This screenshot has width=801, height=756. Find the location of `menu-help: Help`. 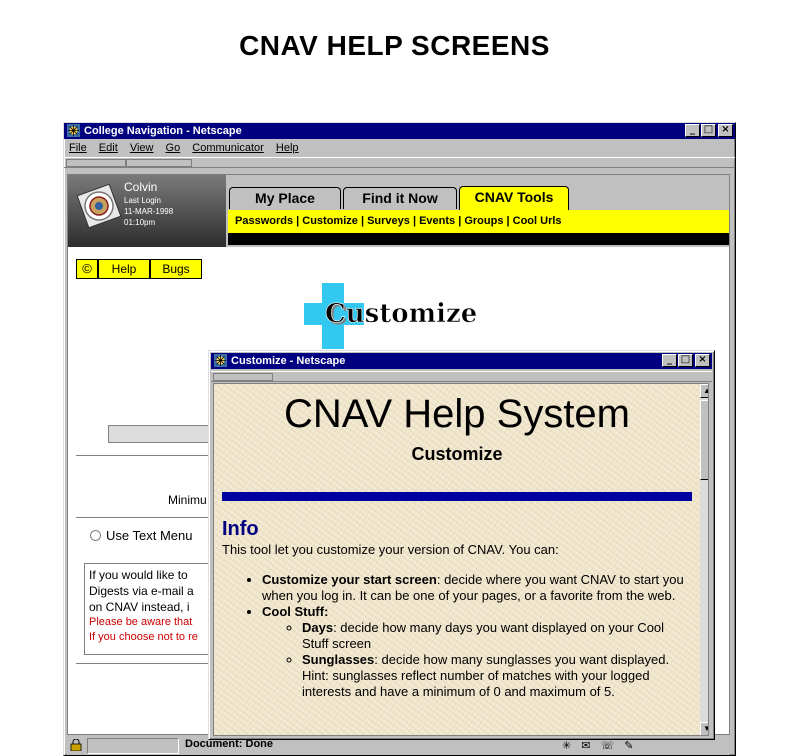

menu-help: Help is located at coordinates (287, 148).